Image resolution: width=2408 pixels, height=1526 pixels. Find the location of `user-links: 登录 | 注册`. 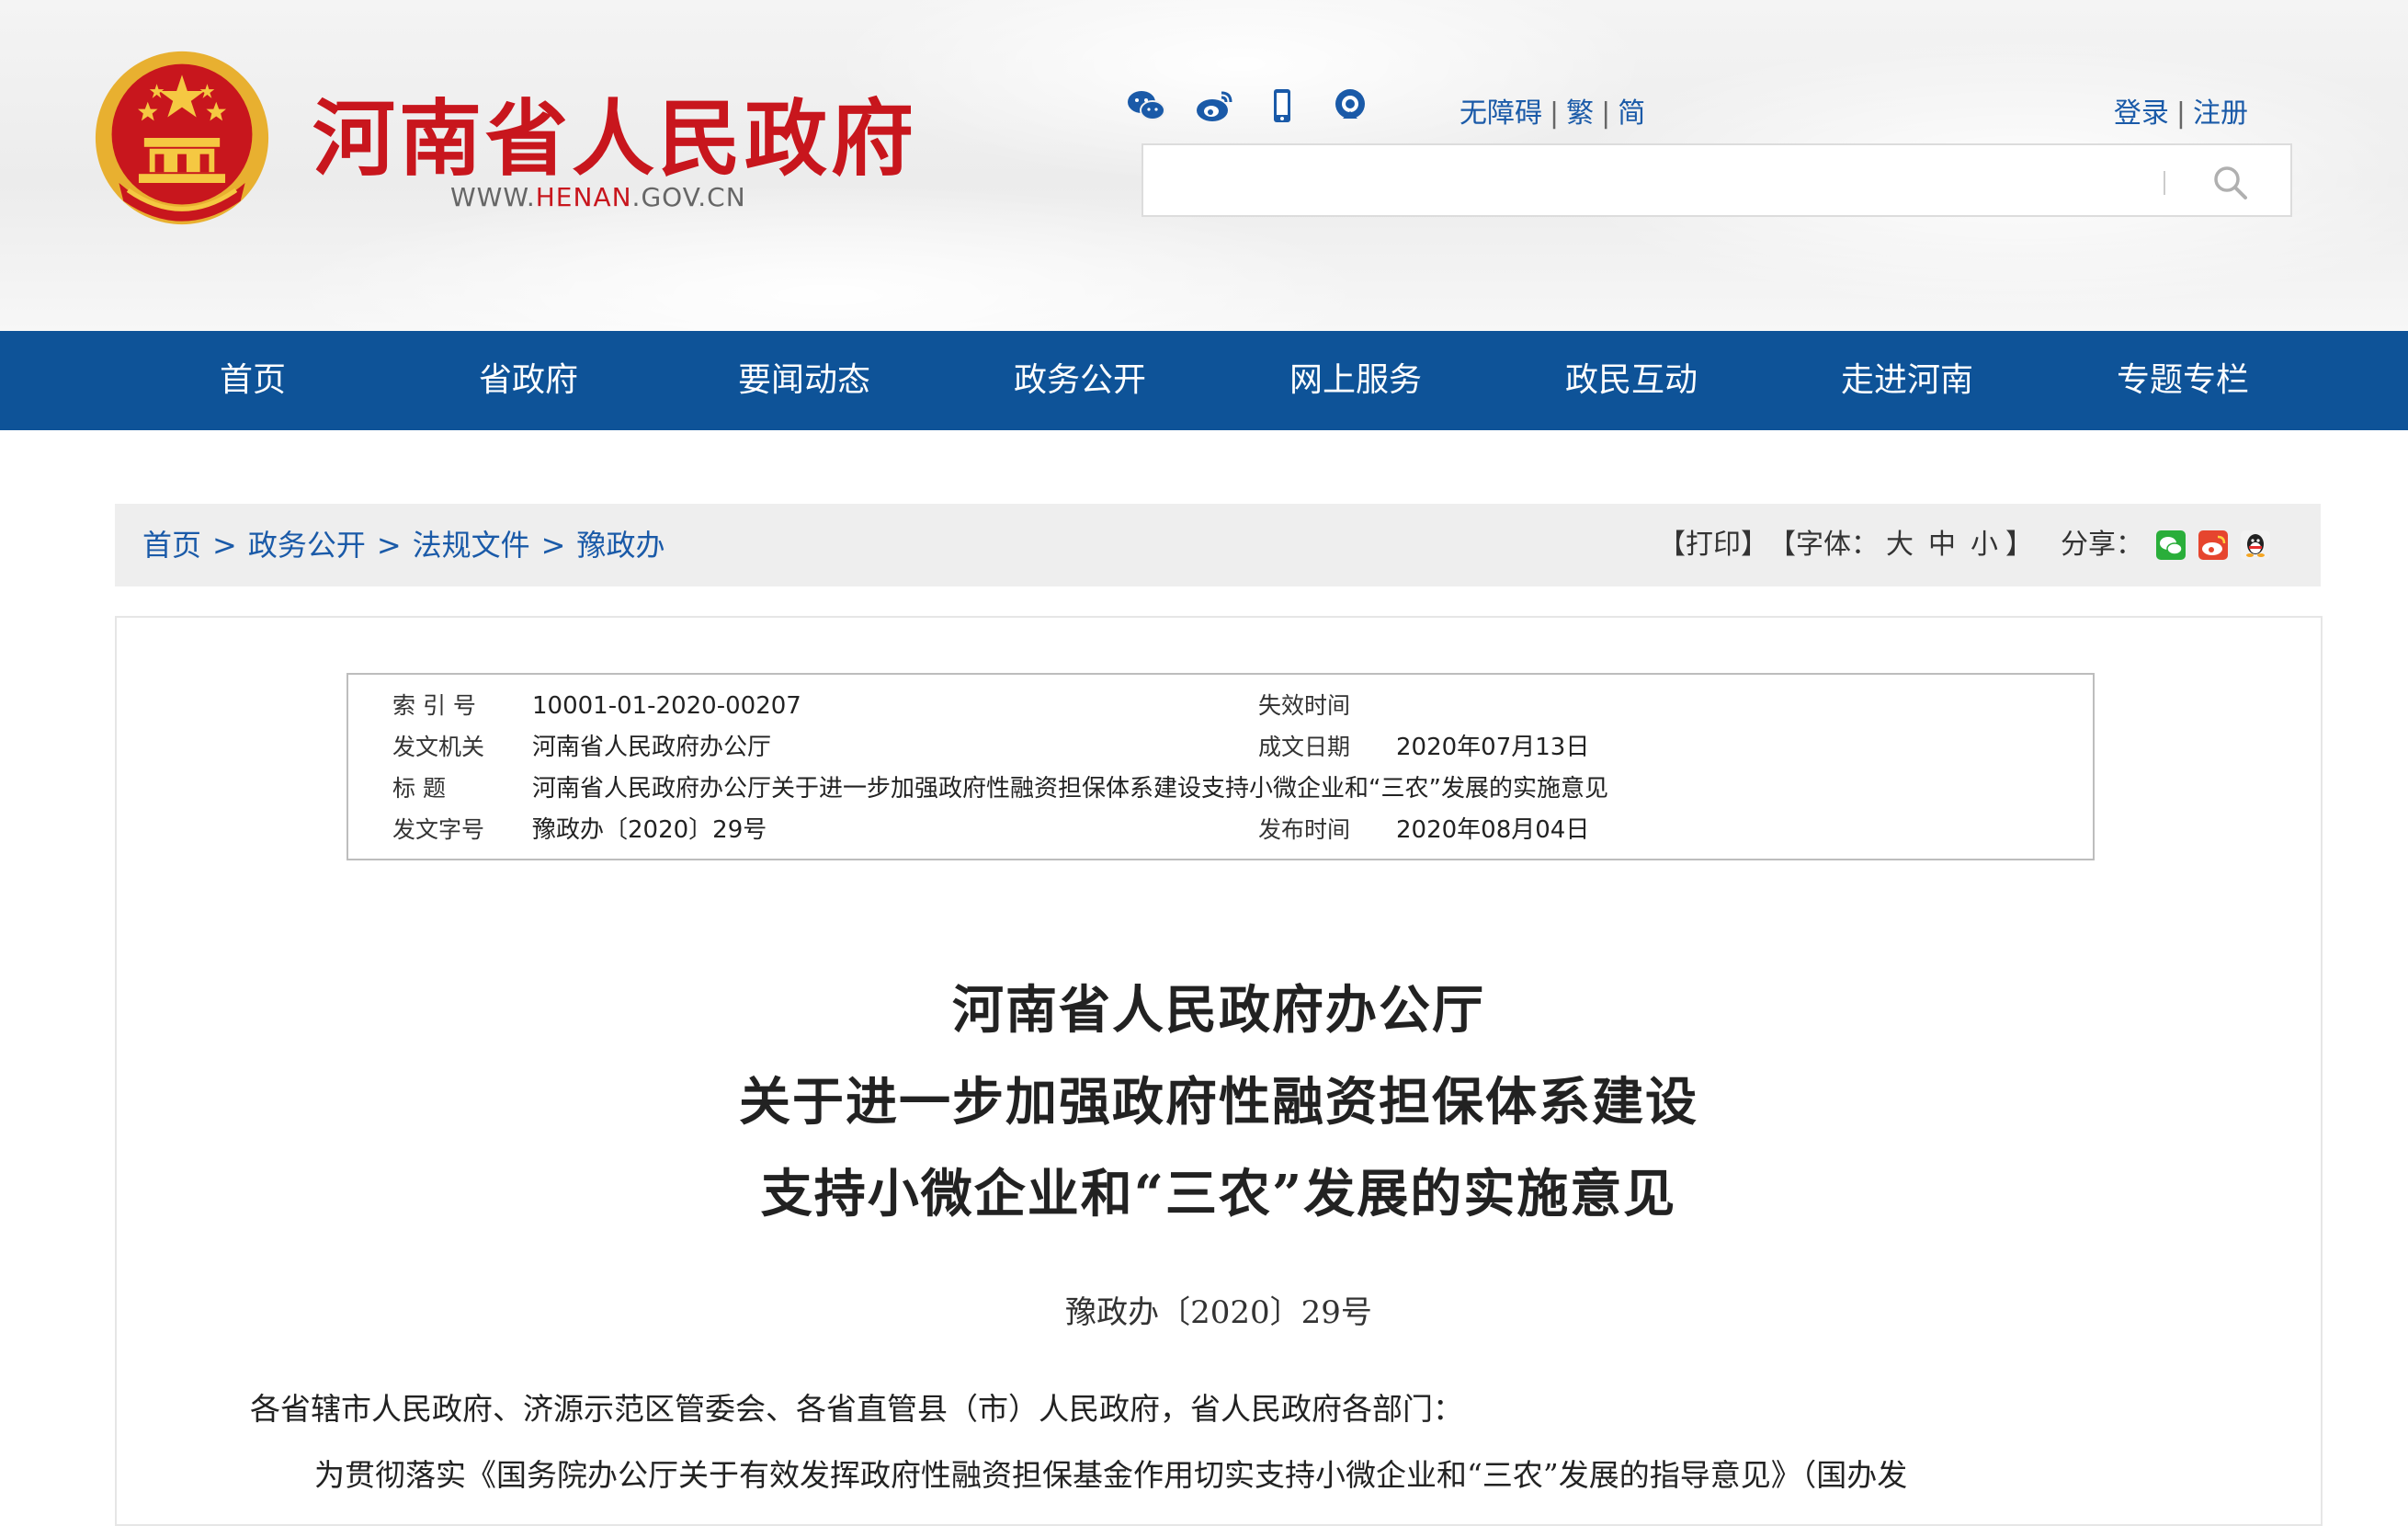

user-links: 登录 | 注册 is located at coordinates (2181, 110).